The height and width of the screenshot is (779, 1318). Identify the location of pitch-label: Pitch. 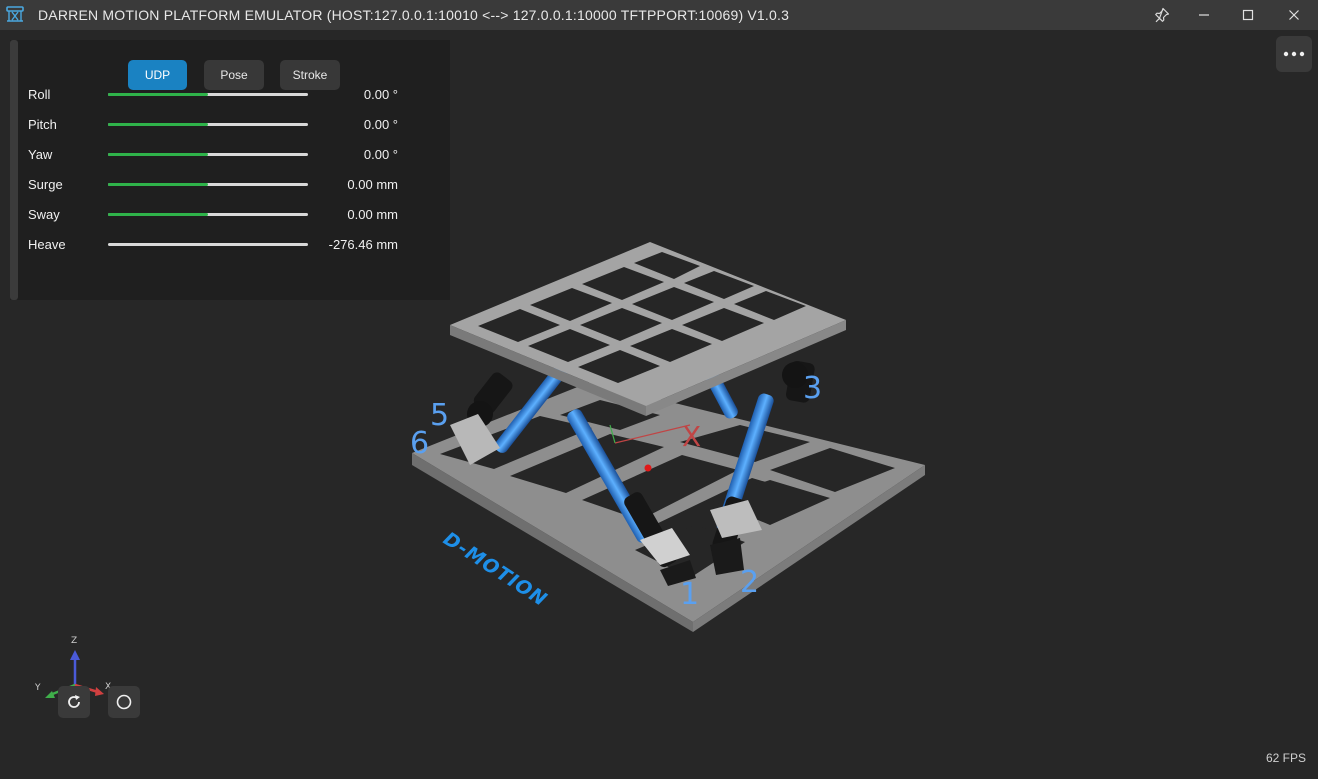
(42, 124).